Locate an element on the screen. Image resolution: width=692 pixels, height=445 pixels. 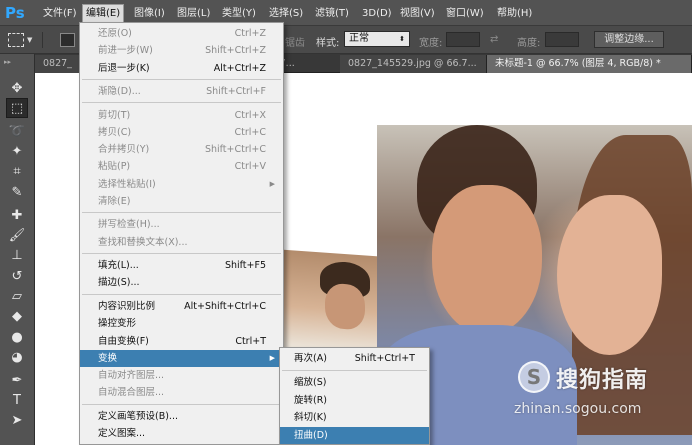
menu-item: 合并拷贝(Y) Shift+Ctrl+C is located at coordinates (181, 149).